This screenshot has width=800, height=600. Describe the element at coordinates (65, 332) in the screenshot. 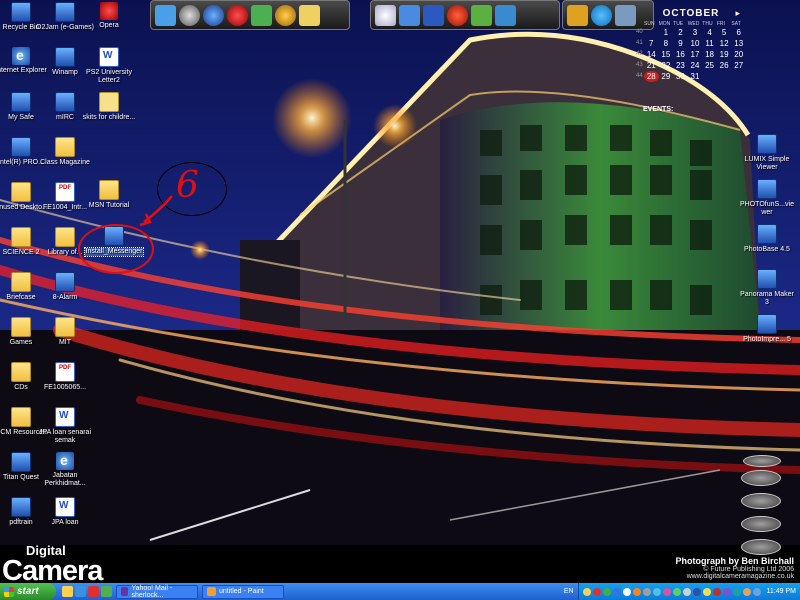

I see `desktop-icon-mit: MIT` at that location.